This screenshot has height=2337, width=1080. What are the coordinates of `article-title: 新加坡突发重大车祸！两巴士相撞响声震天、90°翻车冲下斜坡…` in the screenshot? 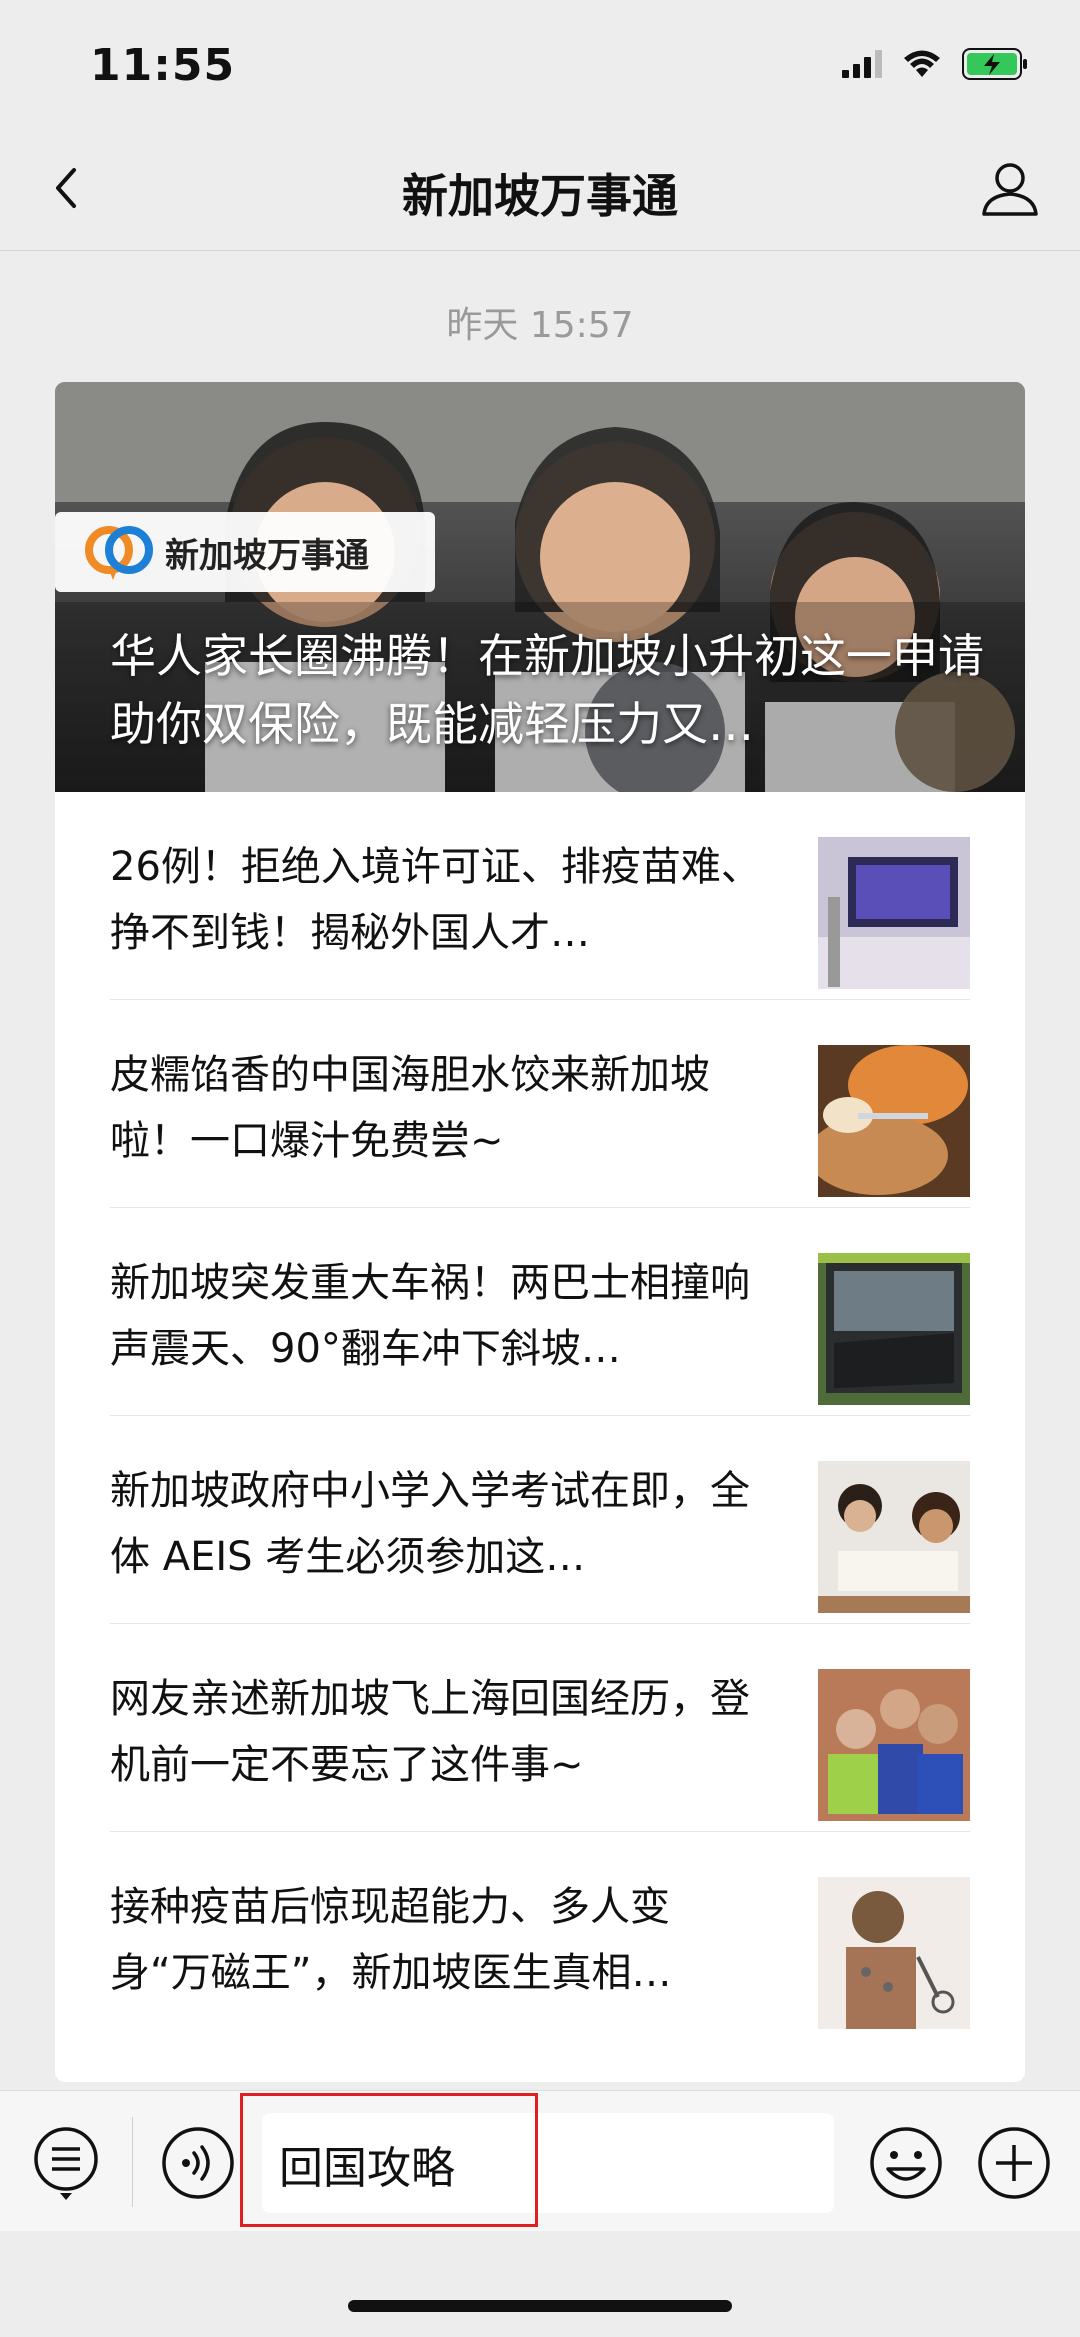 It's located at (430, 1316).